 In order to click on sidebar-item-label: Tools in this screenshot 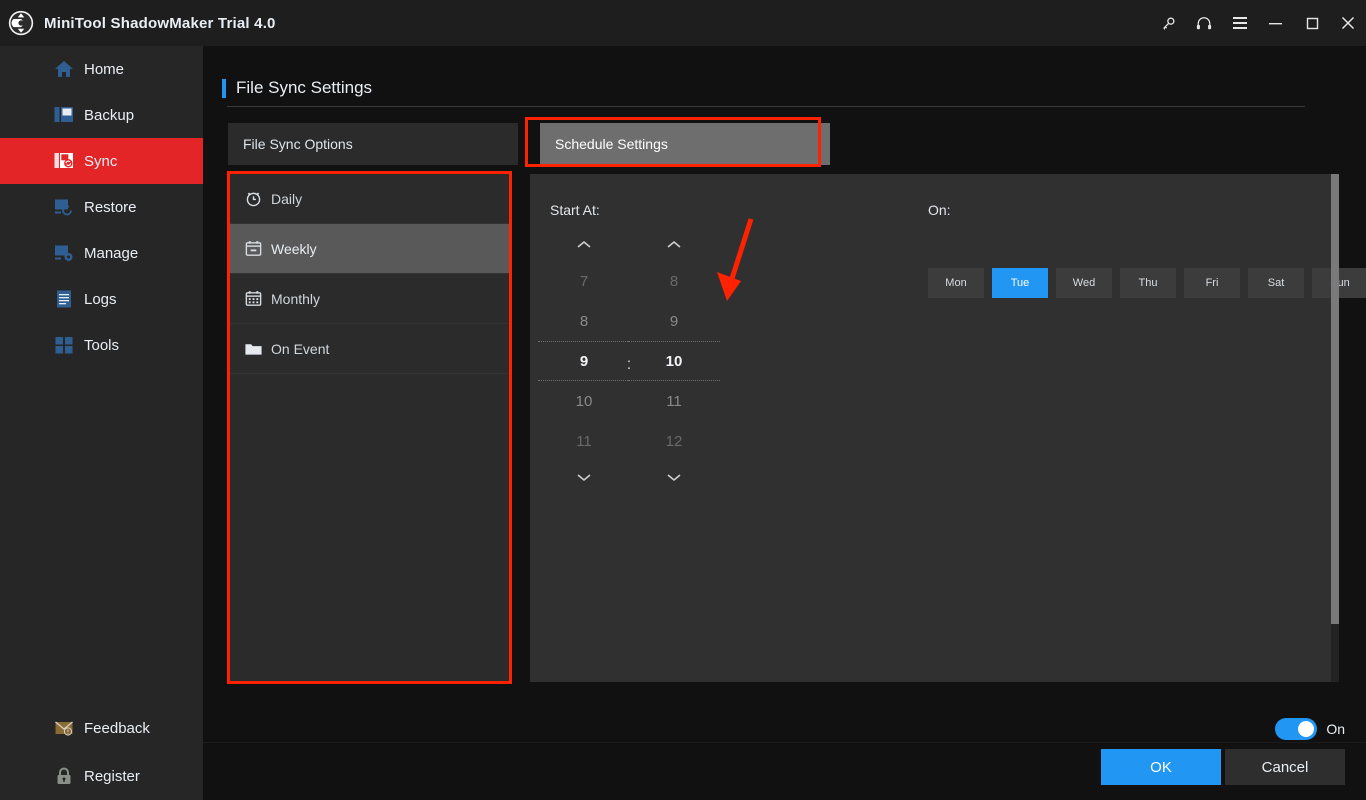, I will do `click(102, 345)`.